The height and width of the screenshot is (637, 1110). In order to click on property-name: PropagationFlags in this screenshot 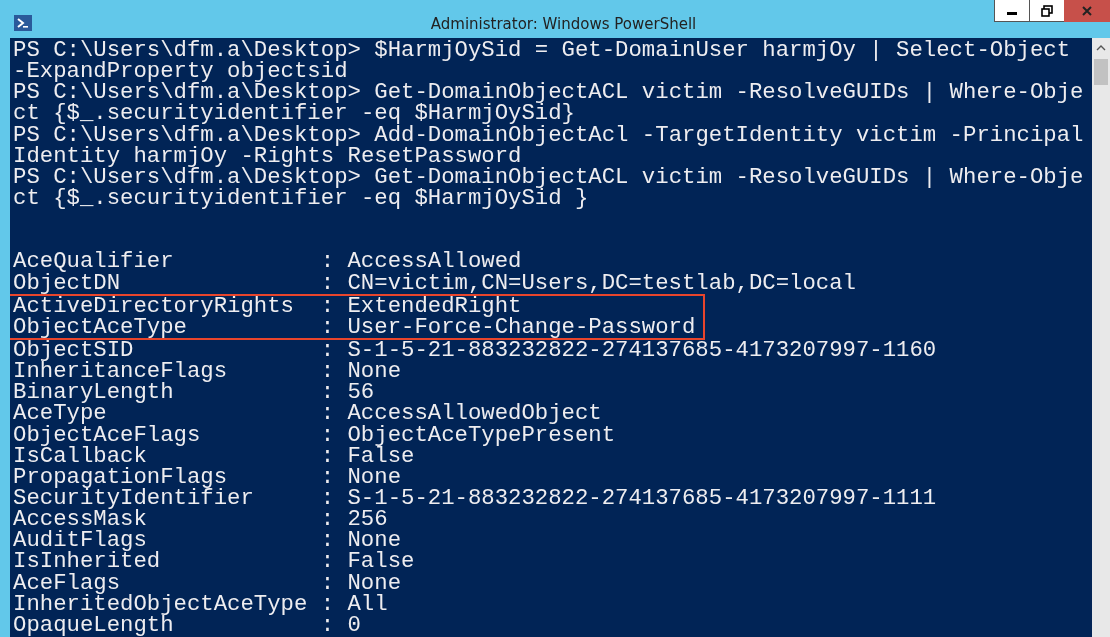, I will do `click(120, 477)`.